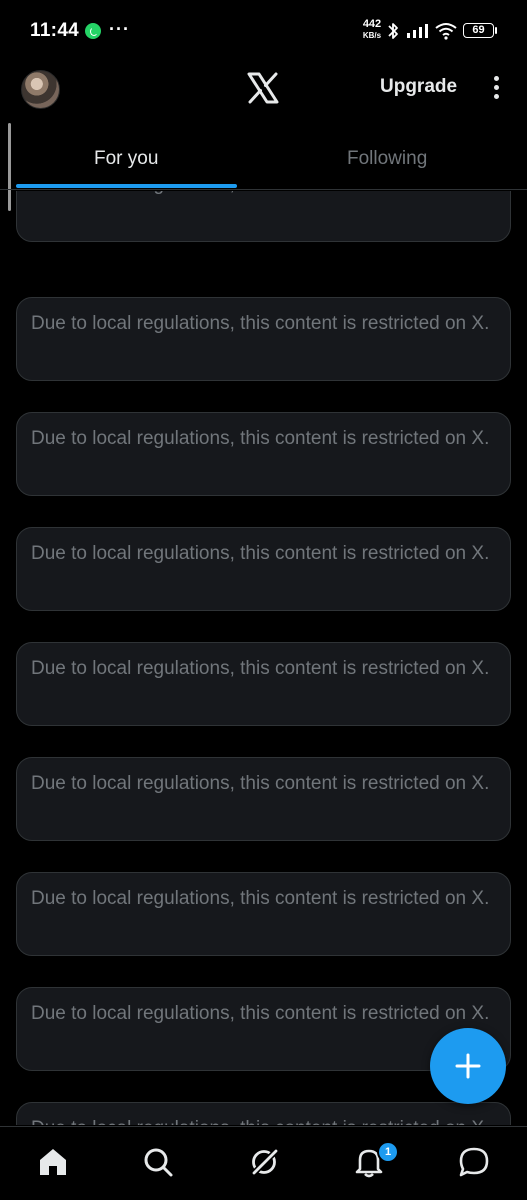  What do you see at coordinates (418, 87) in the screenshot?
I see `upgrade-button: Upgrade` at bounding box center [418, 87].